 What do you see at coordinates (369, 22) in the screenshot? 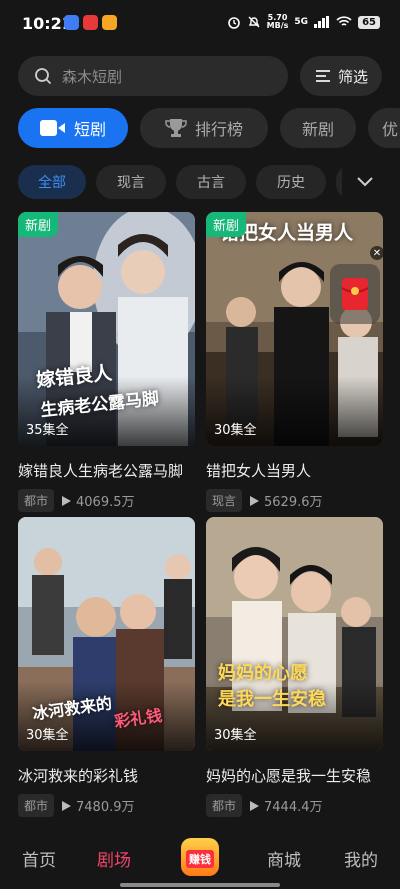
I see `battery-indicator: 65` at bounding box center [369, 22].